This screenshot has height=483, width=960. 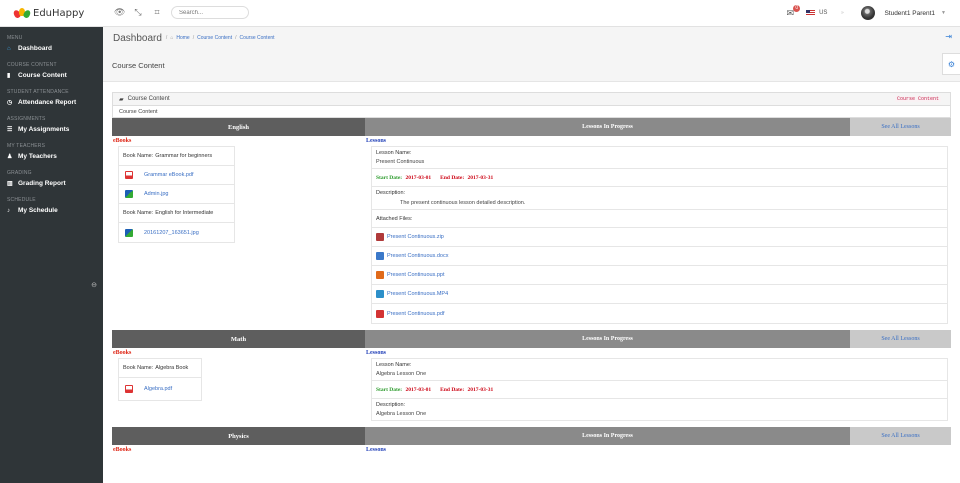 I want to click on image-file-icon, so click(x=129, y=194).